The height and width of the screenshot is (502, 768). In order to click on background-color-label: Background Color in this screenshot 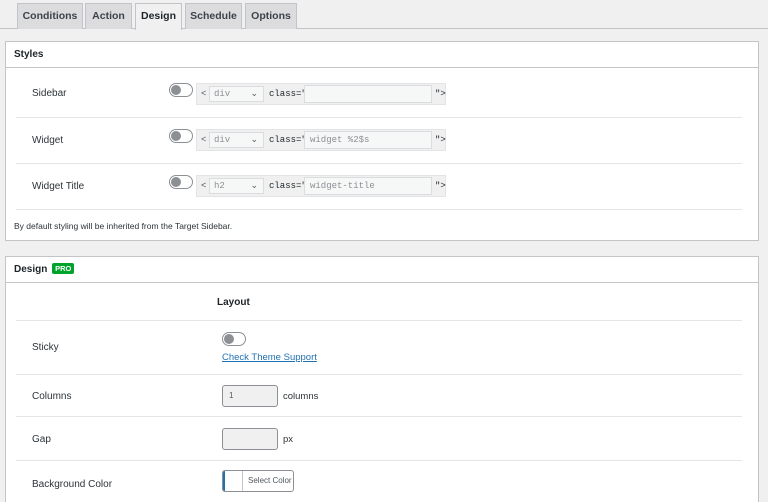, I will do `click(72, 484)`.